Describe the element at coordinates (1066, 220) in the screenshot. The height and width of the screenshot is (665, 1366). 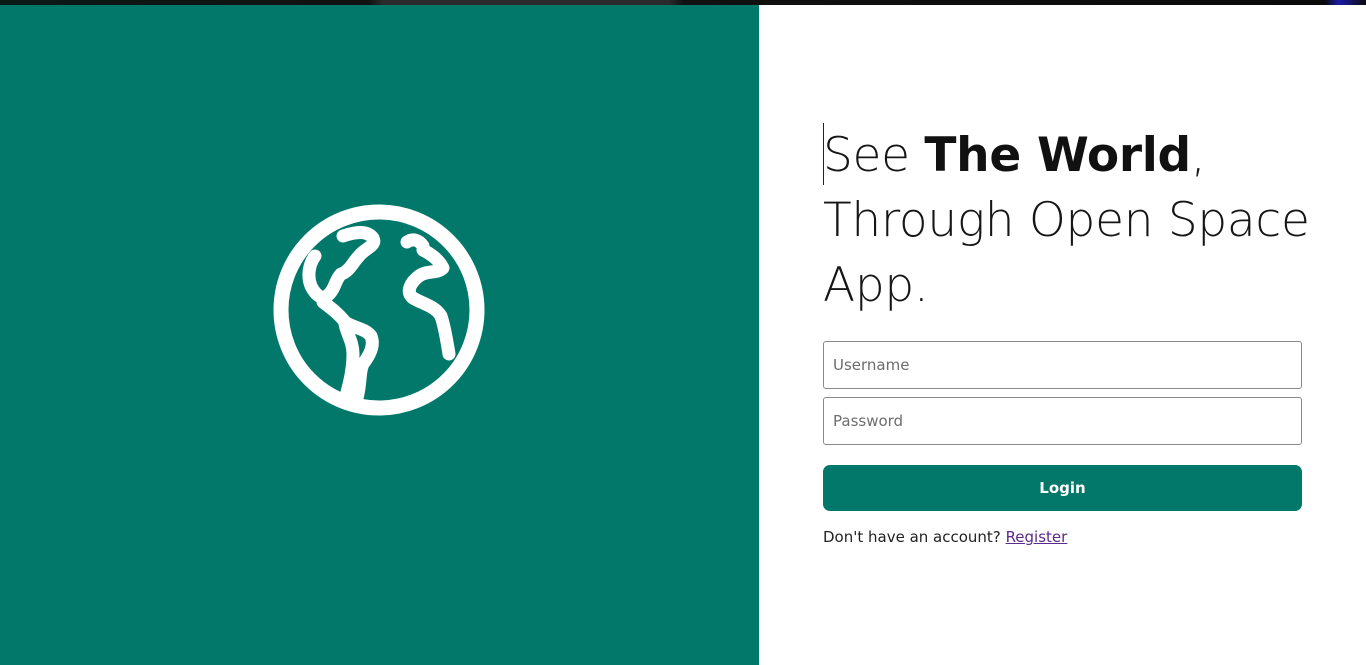
I see `headline-line2: Through Open Space` at that location.